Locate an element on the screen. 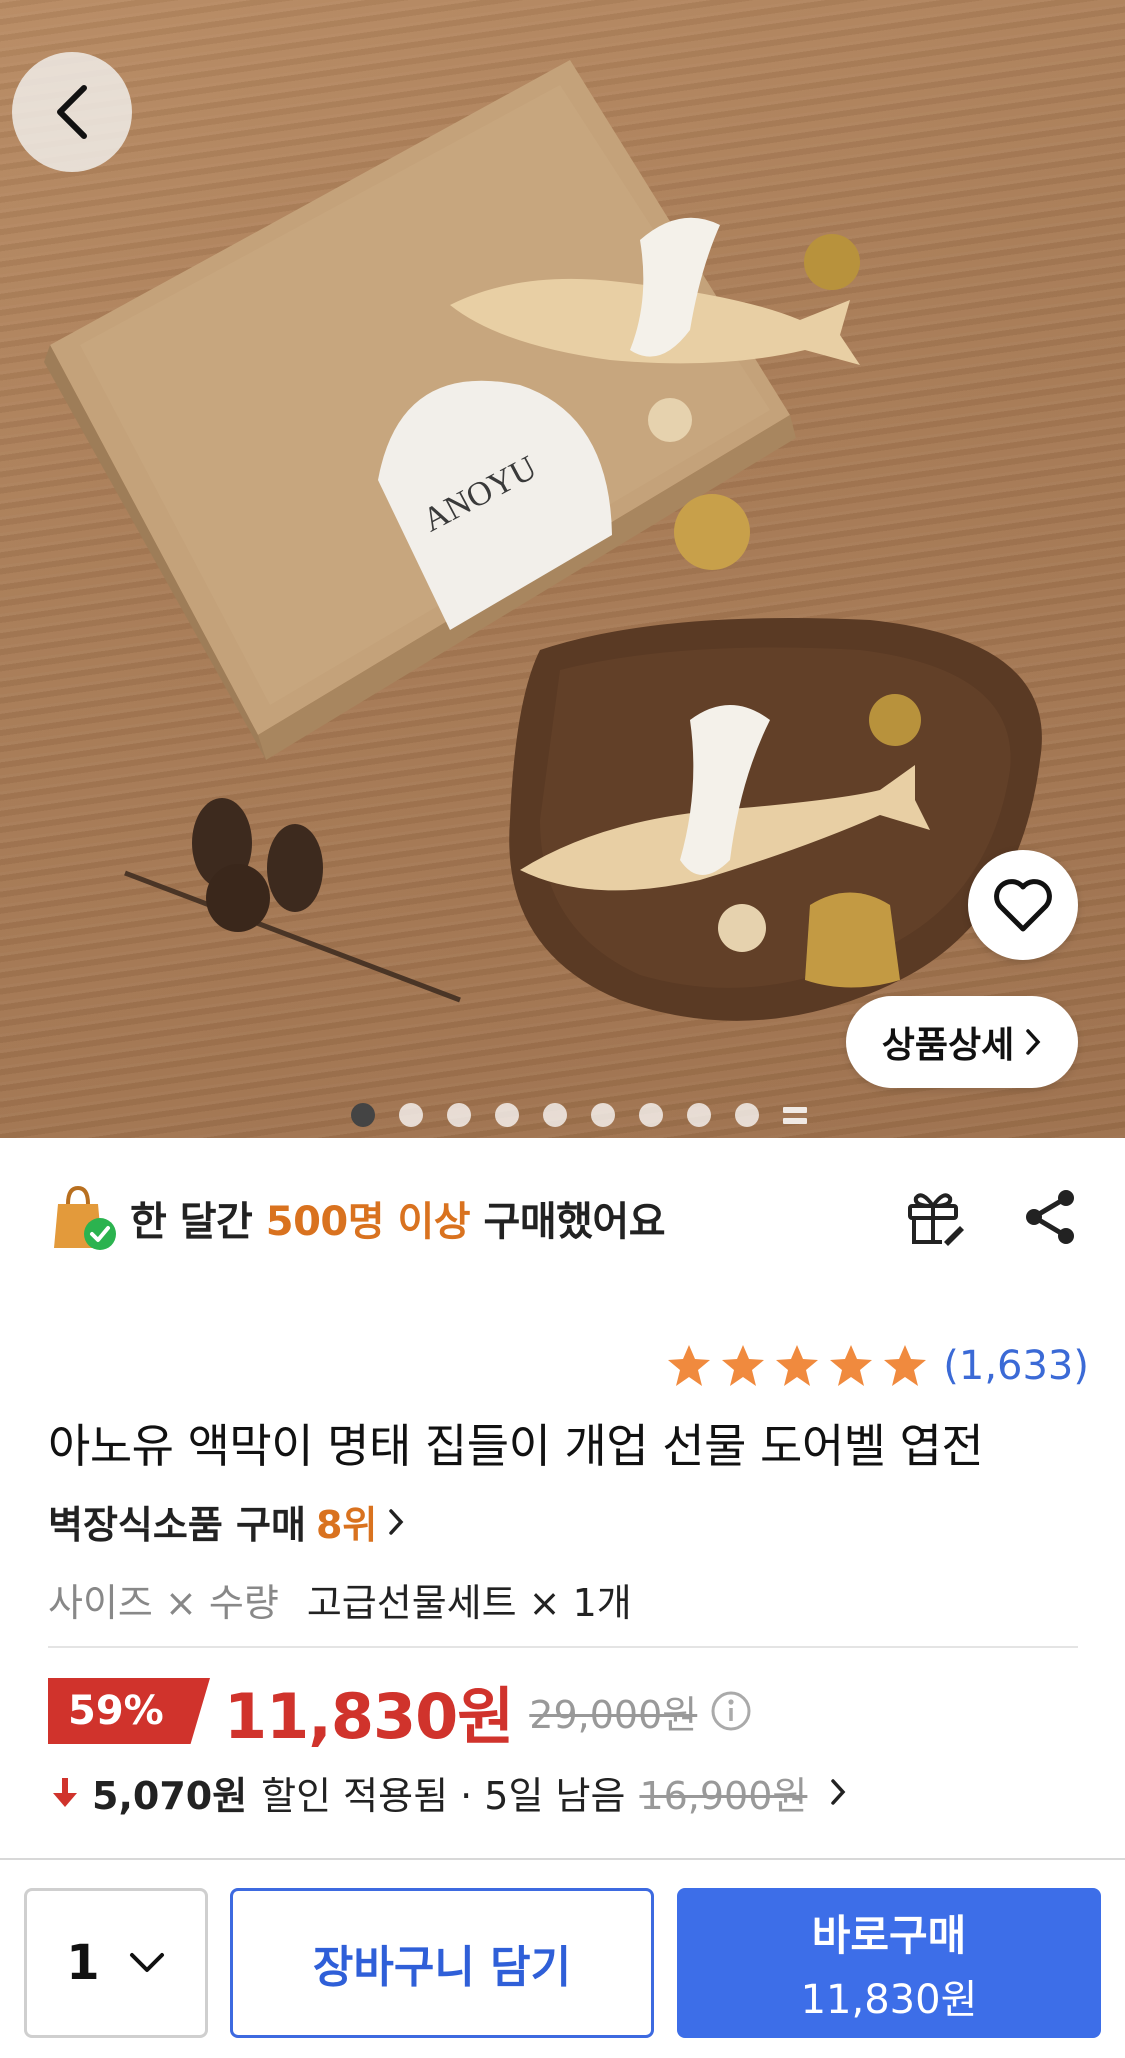 This screenshot has height=2058, width=1125. quantity-select: 1 is located at coordinates (116, 1963).